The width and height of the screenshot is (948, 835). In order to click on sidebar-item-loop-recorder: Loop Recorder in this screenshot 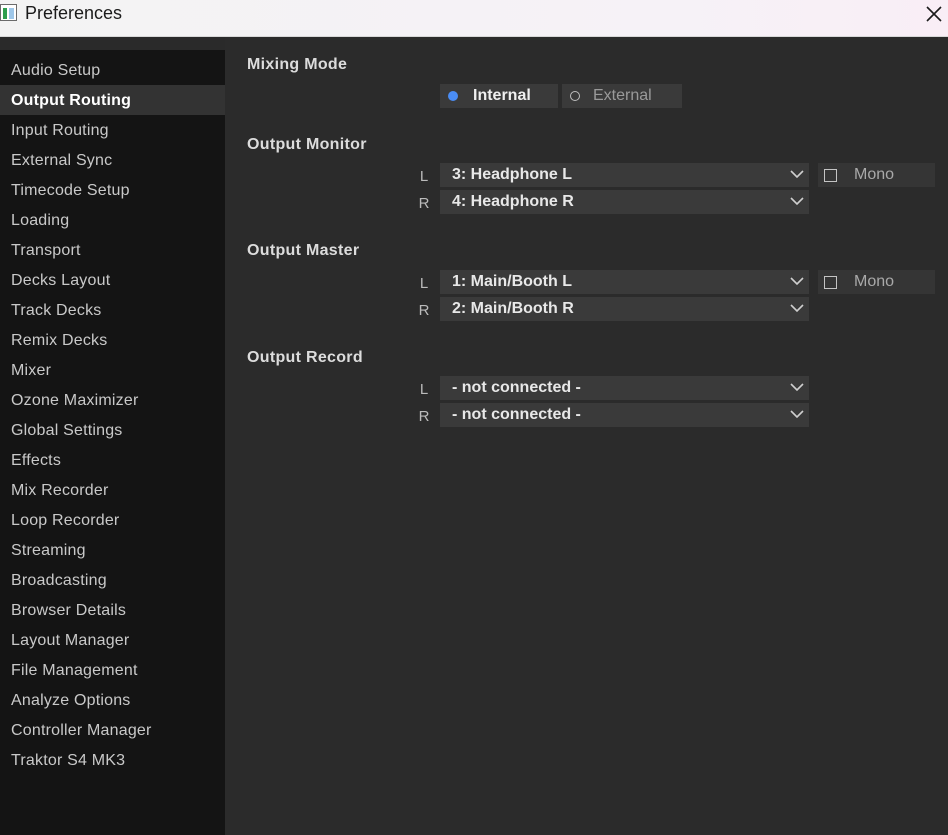, I will do `click(112, 520)`.